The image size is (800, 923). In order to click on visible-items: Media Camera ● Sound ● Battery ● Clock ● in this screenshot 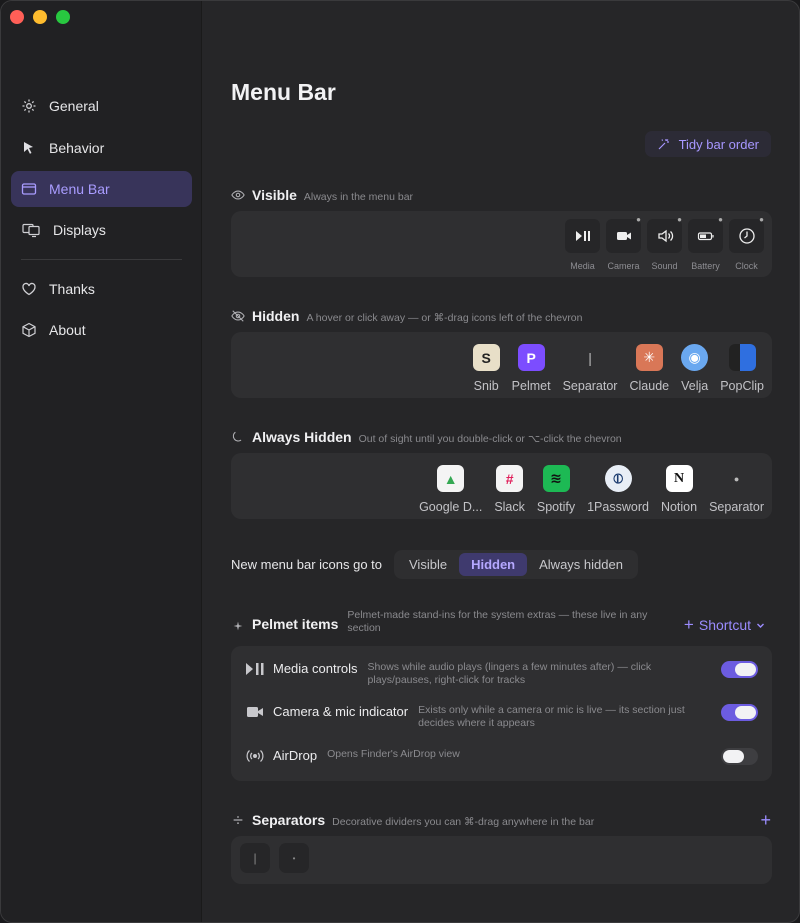, I will do `click(664, 243)`.